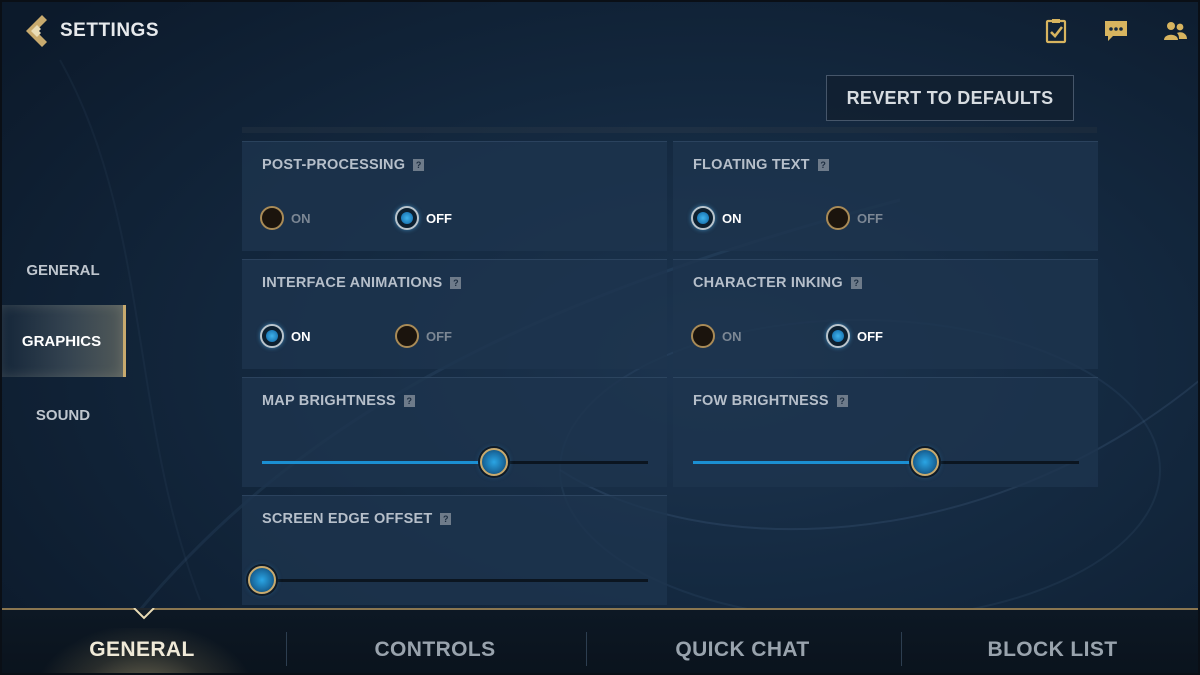 Image resolution: width=1200 pixels, height=675 pixels. What do you see at coordinates (423, 336) in the screenshot?
I see `interface-animations-off-radio: OFF` at bounding box center [423, 336].